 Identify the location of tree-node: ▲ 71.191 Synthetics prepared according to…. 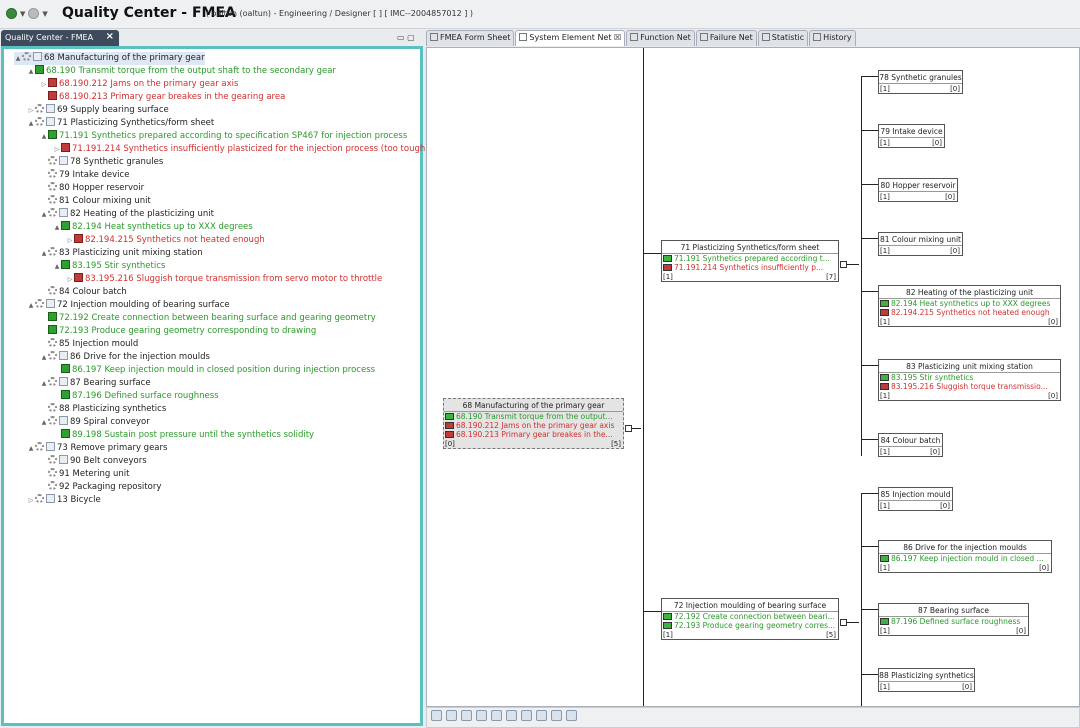
(223, 136).